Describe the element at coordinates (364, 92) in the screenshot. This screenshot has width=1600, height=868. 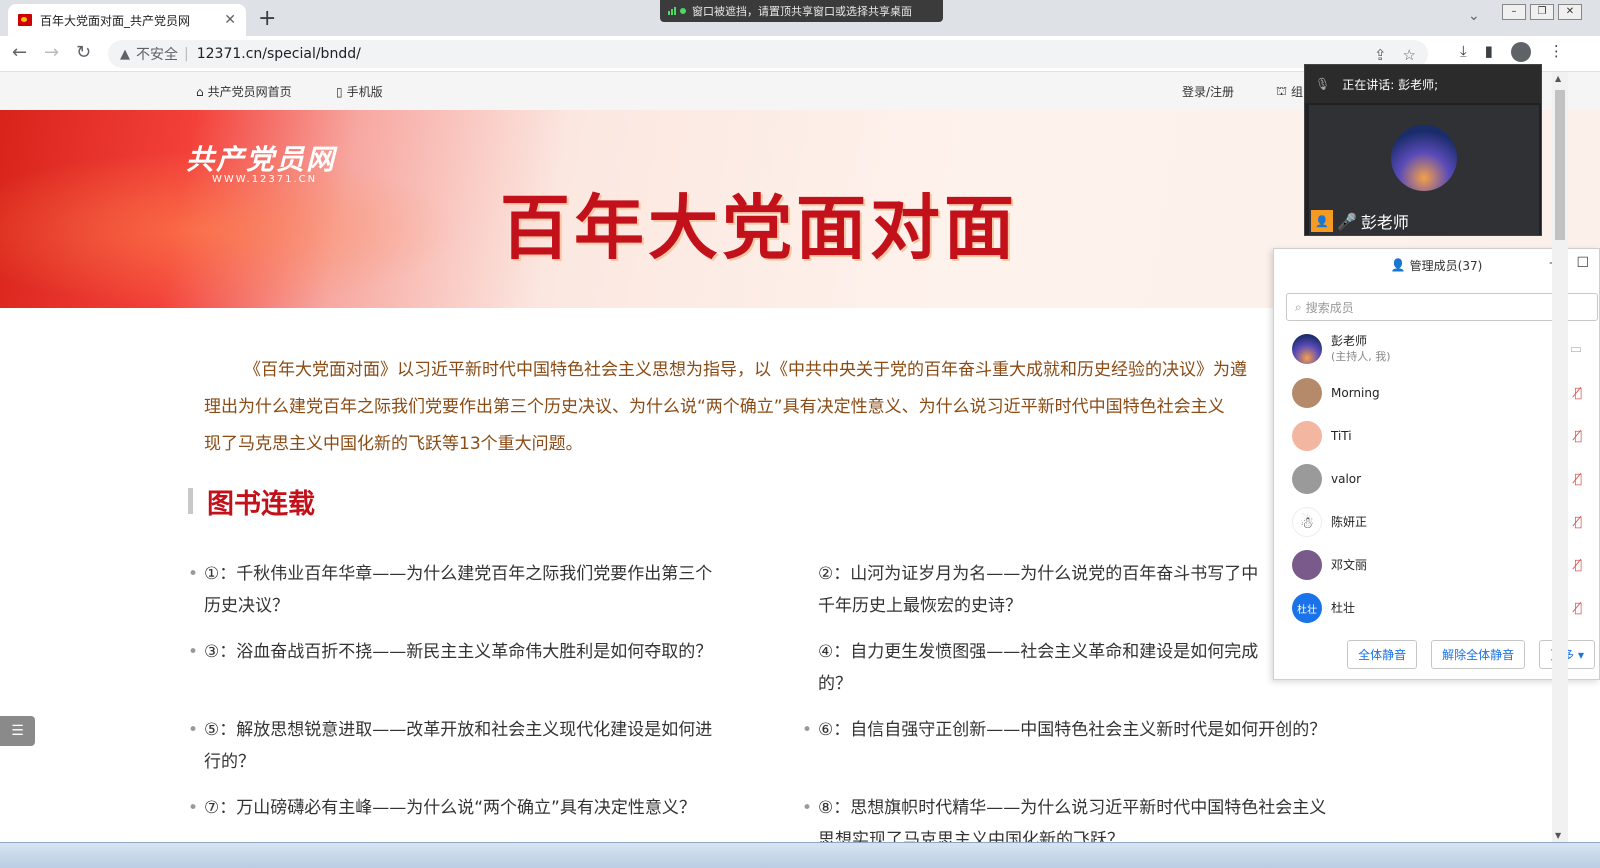
I see `nav-mobile-label: 手机版` at that location.